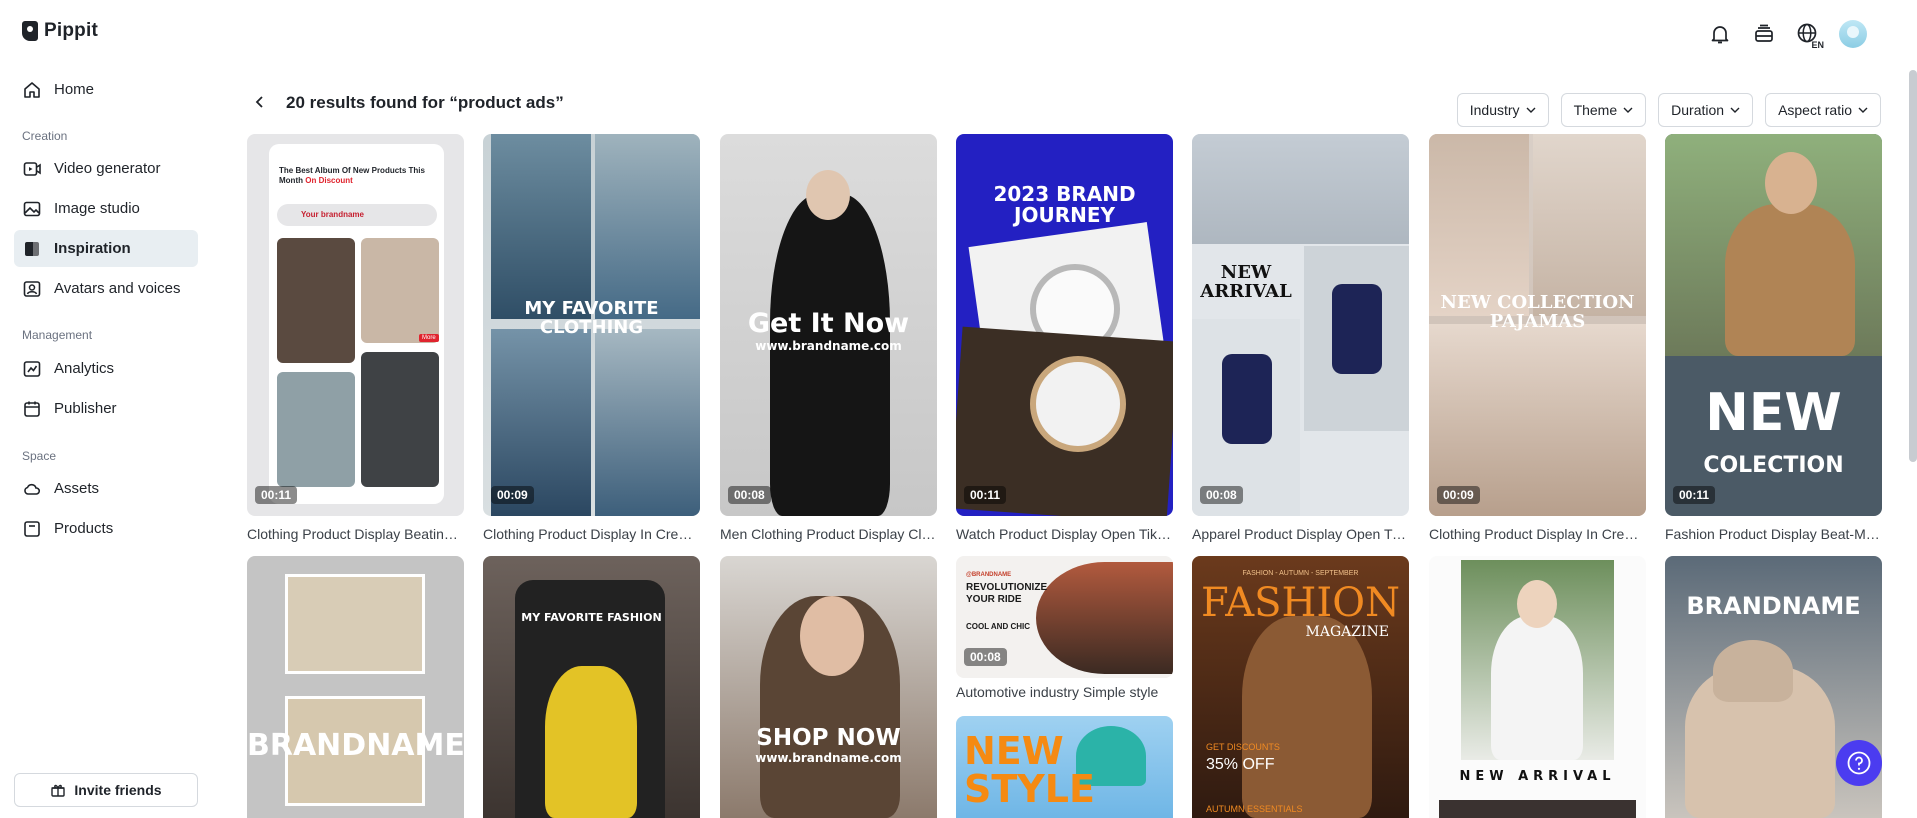  Describe the element at coordinates (1007, 593) in the screenshot. I see `thumbnail-headline: REVOLUTIONIZE YOUR RIDE` at that location.